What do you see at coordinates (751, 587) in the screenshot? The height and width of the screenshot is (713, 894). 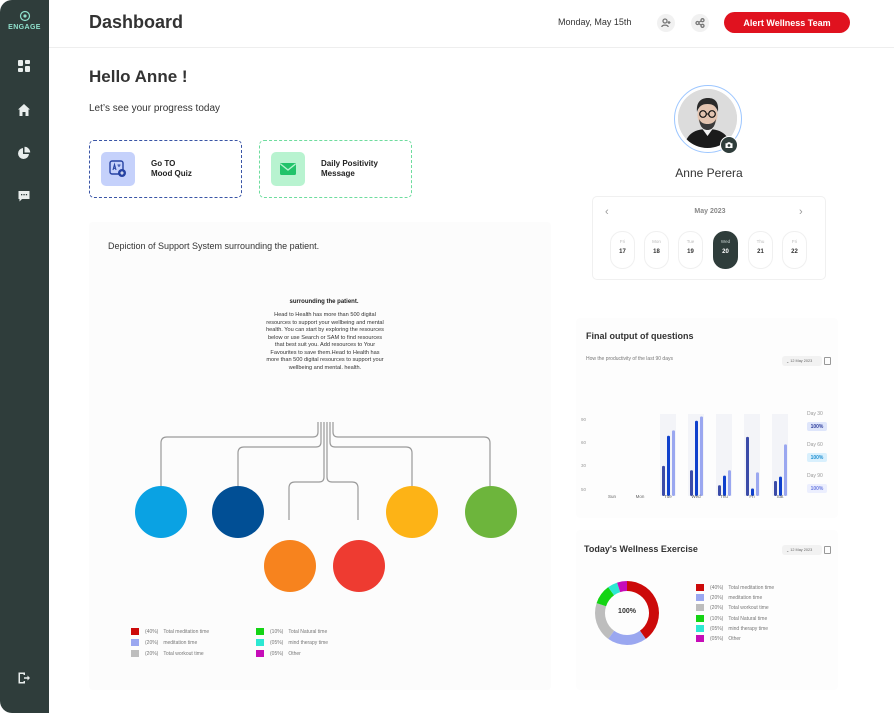 I see `legend-label: Total meditation time` at bounding box center [751, 587].